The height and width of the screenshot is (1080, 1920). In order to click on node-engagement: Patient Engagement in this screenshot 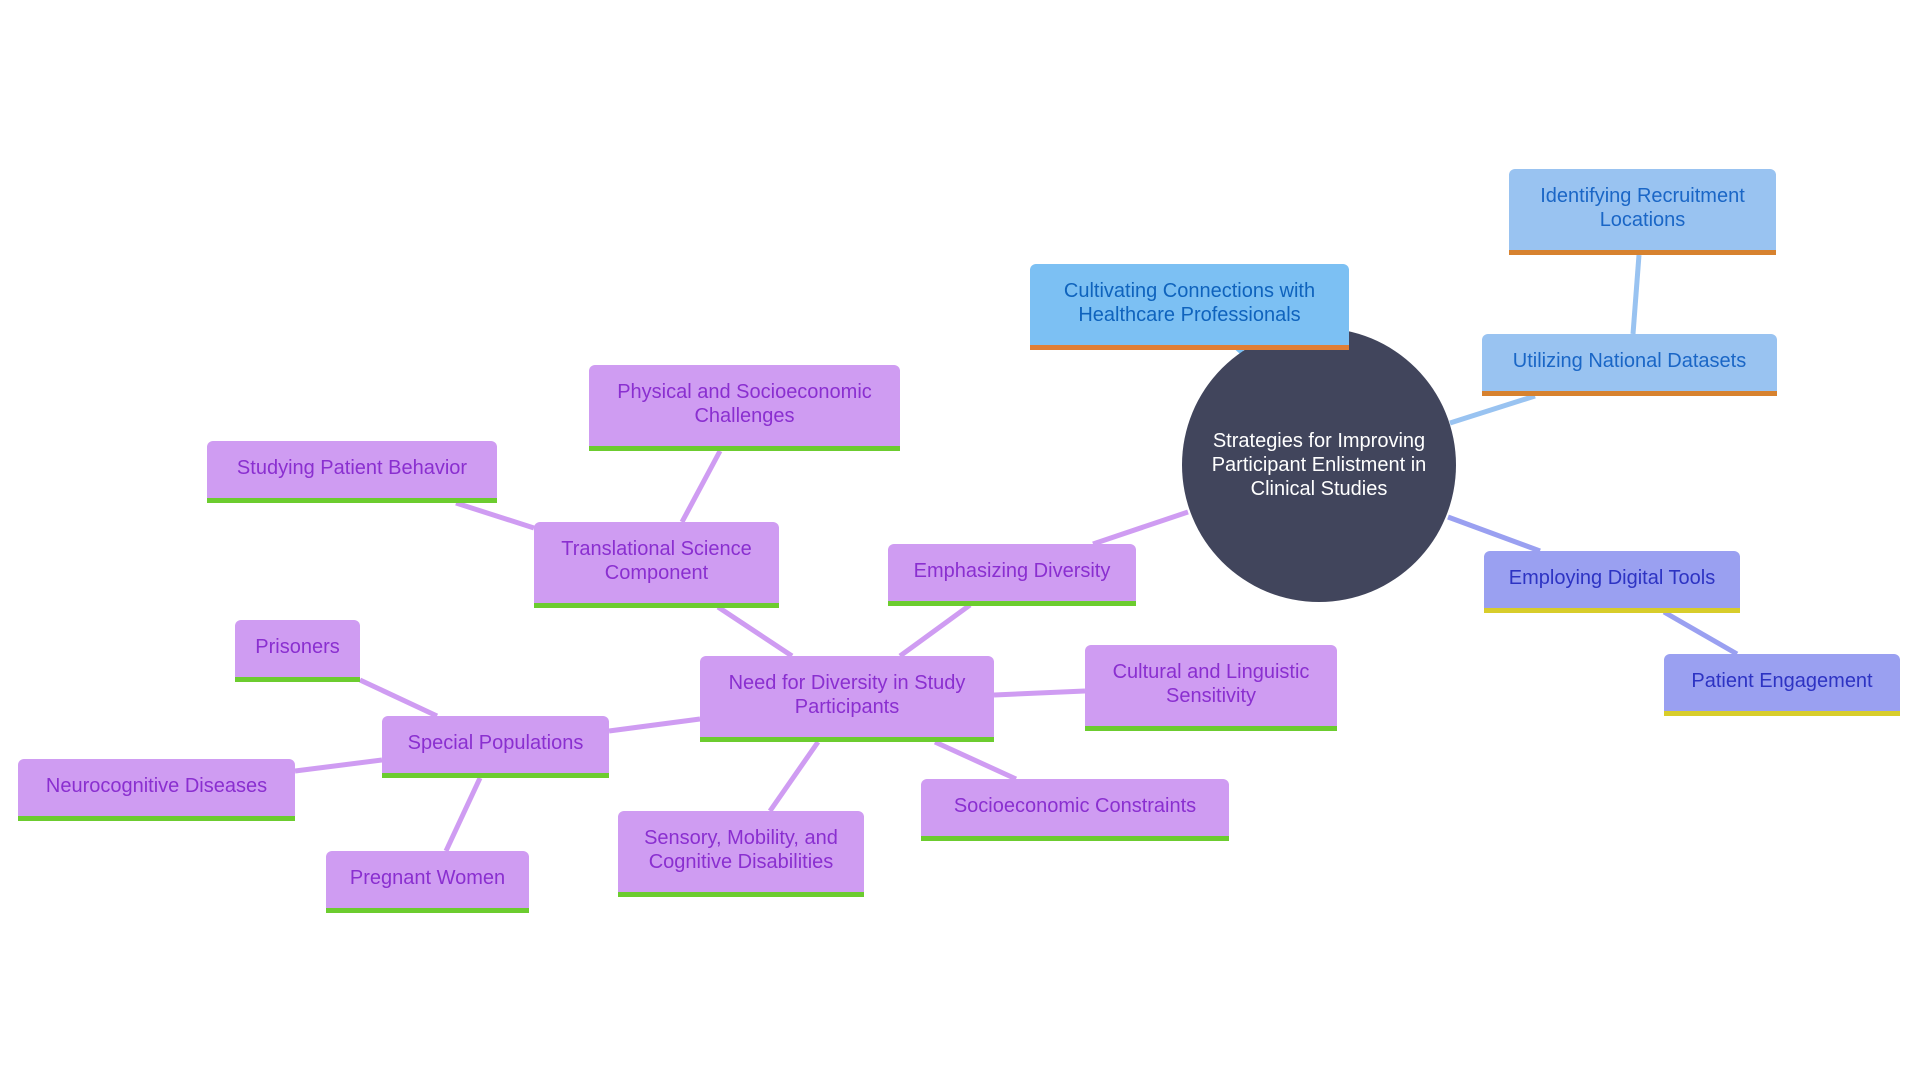, I will do `click(1782, 685)`.